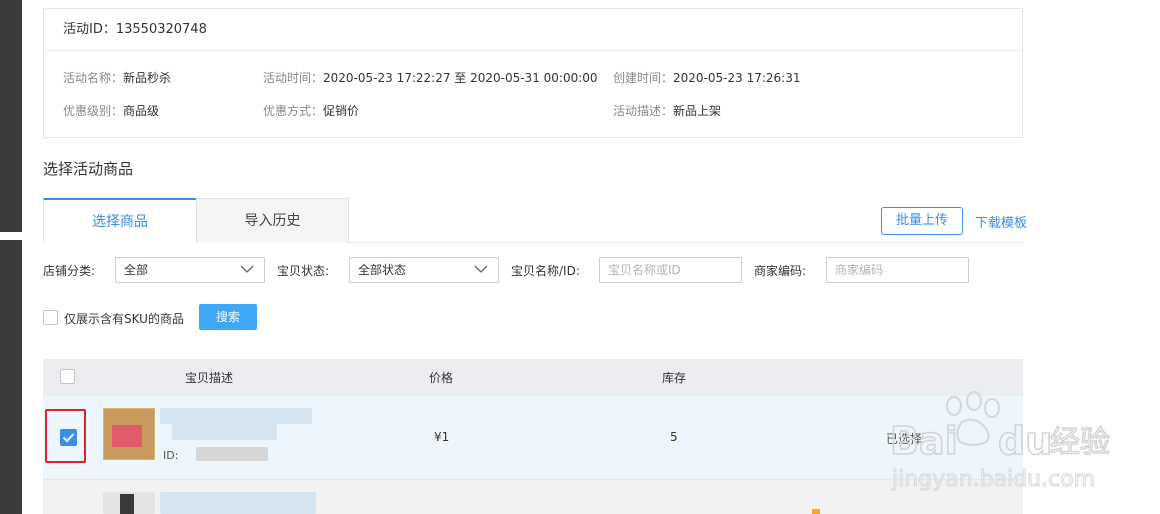 The width and height of the screenshot is (1160, 514). What do you see at coordinates (670, 270) in the screenshot?
I see `item-name-input: 宝贝名称或ID` at bounding box center [670, 270].